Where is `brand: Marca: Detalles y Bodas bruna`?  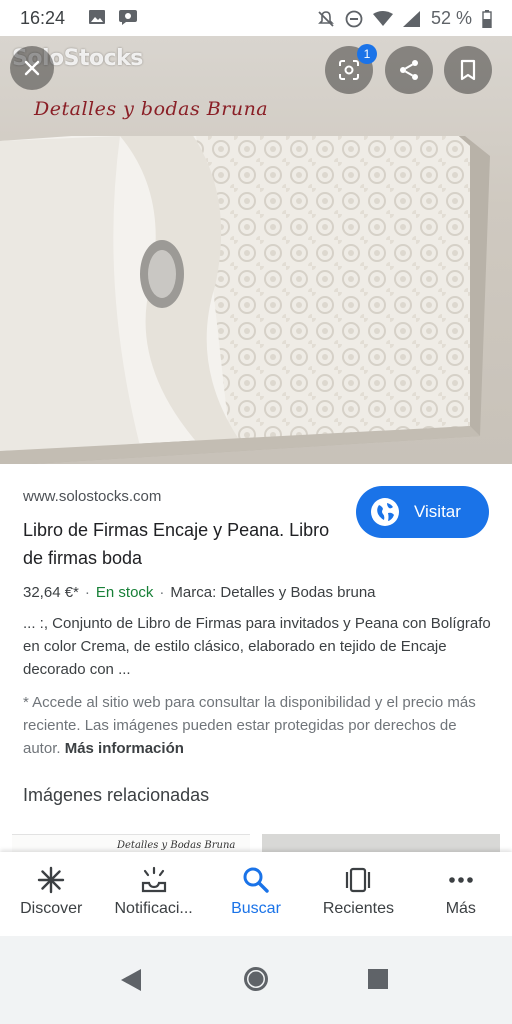
brand: Marca: Detalles y Bodas bruna is located at coordinates (273, 592).